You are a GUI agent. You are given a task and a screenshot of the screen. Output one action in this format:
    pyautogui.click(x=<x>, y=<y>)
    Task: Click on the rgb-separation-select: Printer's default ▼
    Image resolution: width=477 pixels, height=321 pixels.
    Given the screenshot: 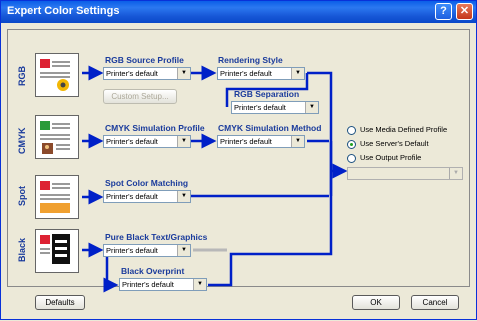 What is the action you would take?
    pyautogui.click(x=275, y=107)
    